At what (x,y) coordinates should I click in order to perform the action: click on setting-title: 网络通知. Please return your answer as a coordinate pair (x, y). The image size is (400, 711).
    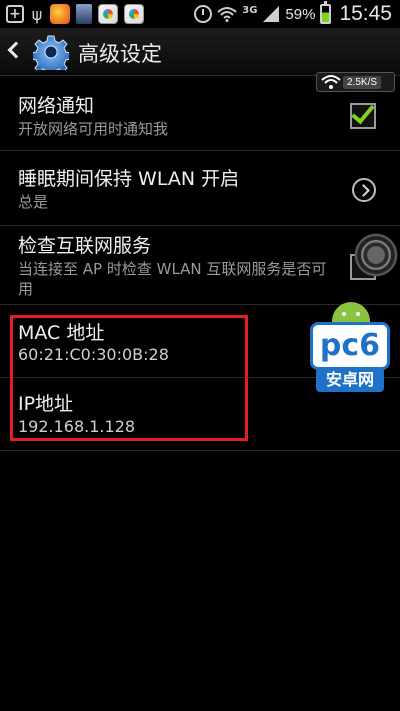
    Looking at the image, I should click on (56, 106).